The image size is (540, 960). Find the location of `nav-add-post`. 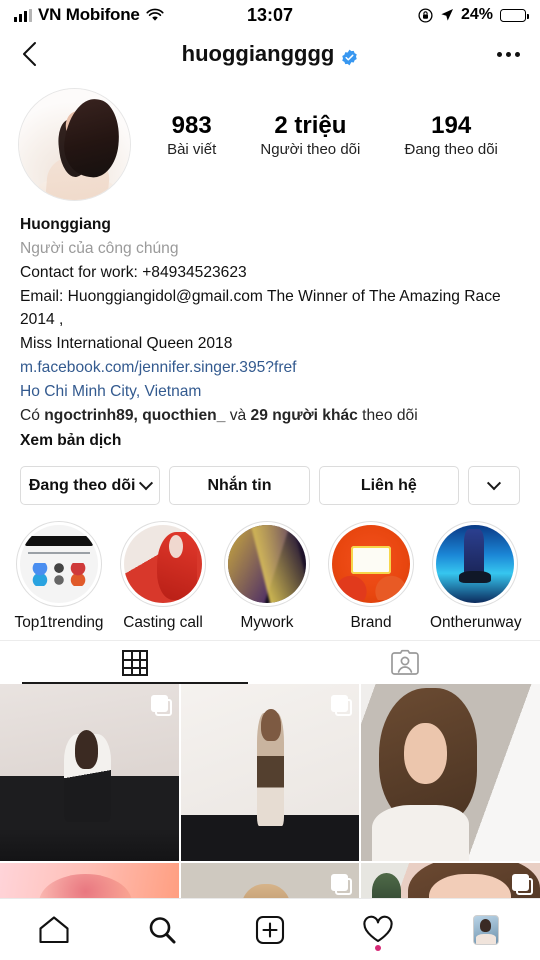

nav-add-post is located at coordinates (270, 930).